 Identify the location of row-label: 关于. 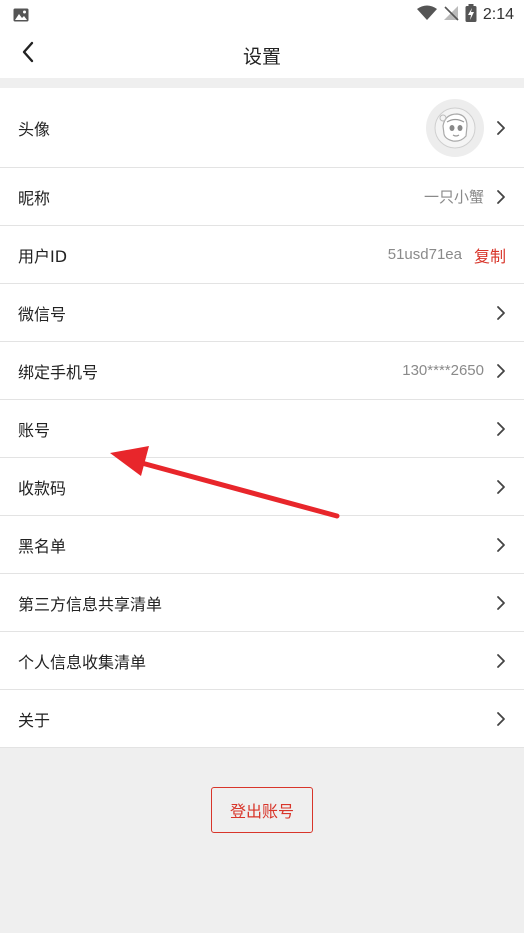
(34, 720).